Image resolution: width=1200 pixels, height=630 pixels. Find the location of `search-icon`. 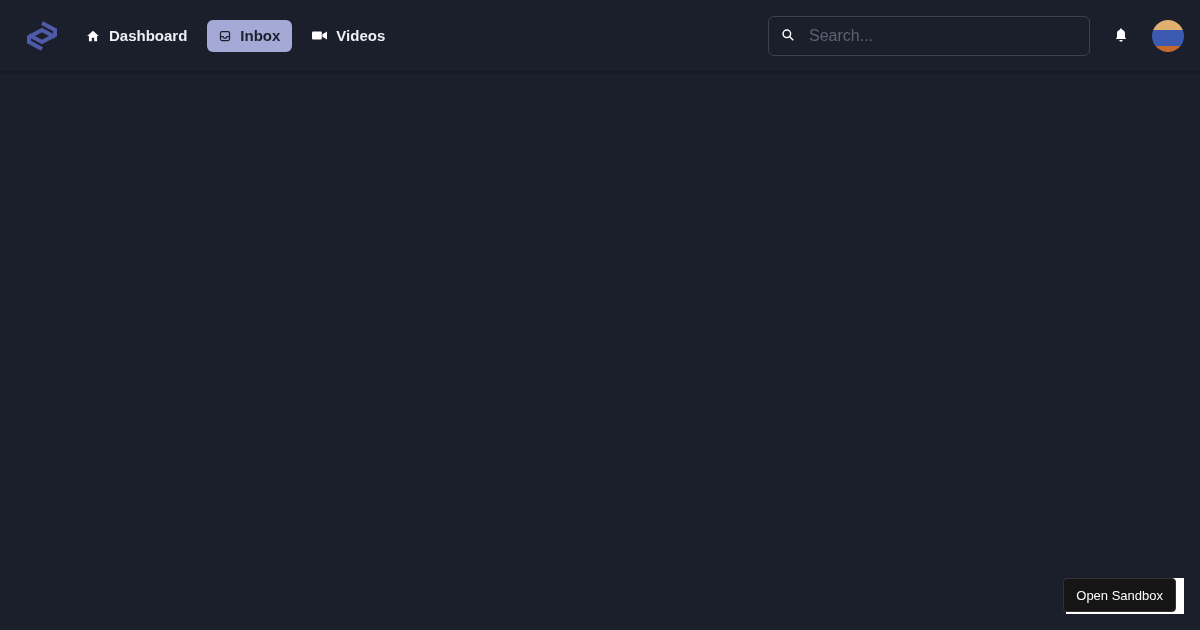

search-icon is located at coordinates (788, 34).